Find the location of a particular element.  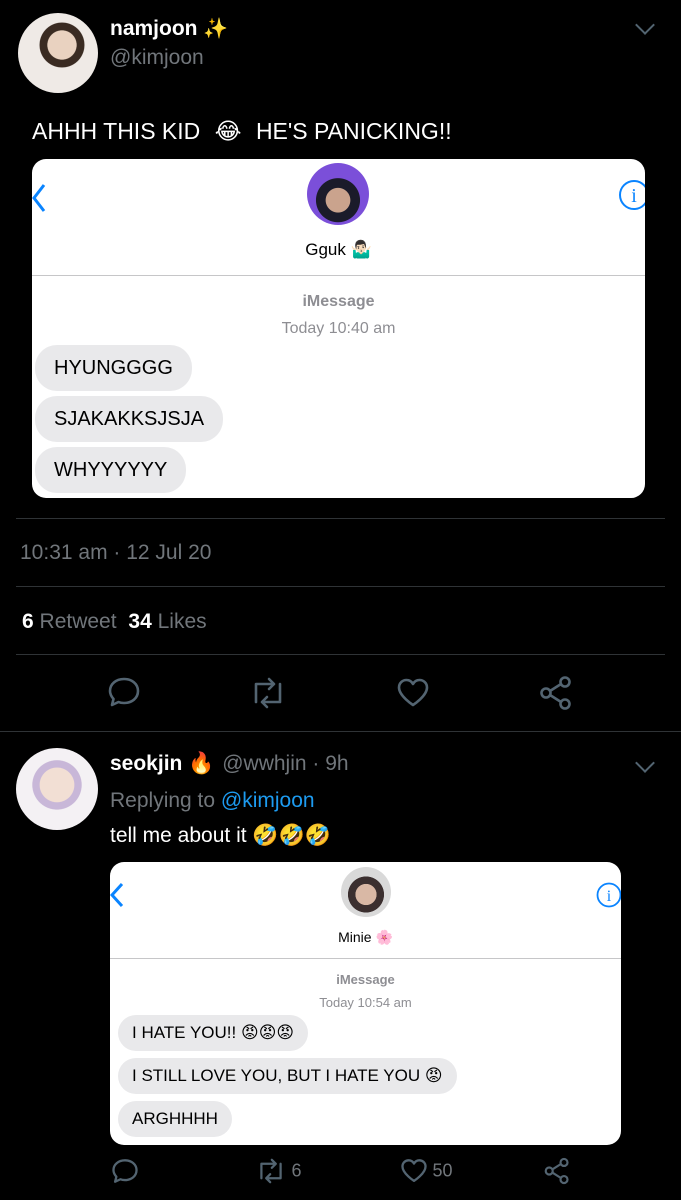

message-bubble: WHYYYYYY is located at coordinates (111, 470).